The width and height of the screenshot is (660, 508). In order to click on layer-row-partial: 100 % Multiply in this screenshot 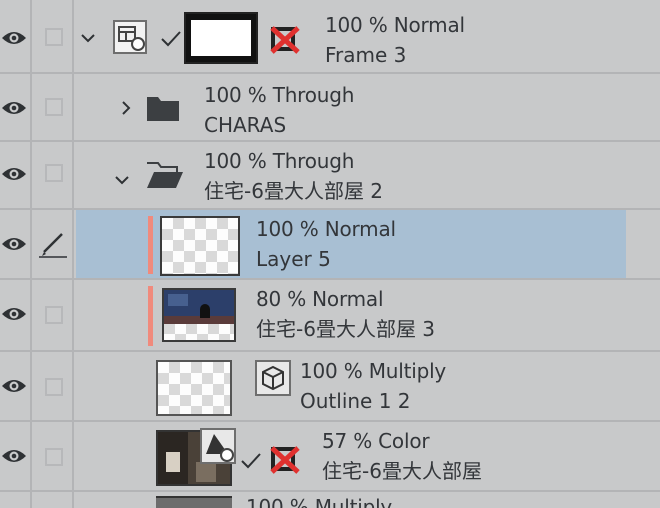, I will do `click(330, 500)`.